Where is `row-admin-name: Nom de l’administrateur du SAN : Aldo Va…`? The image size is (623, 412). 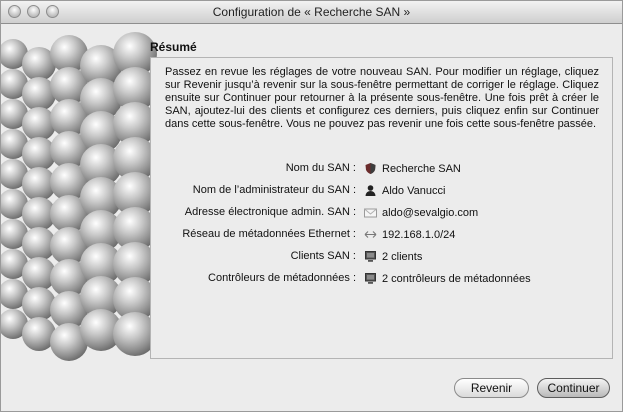 row-admin-name: Nom de l’administrateur du SAN : Aldo Va… is located at coordinates (382, 192).